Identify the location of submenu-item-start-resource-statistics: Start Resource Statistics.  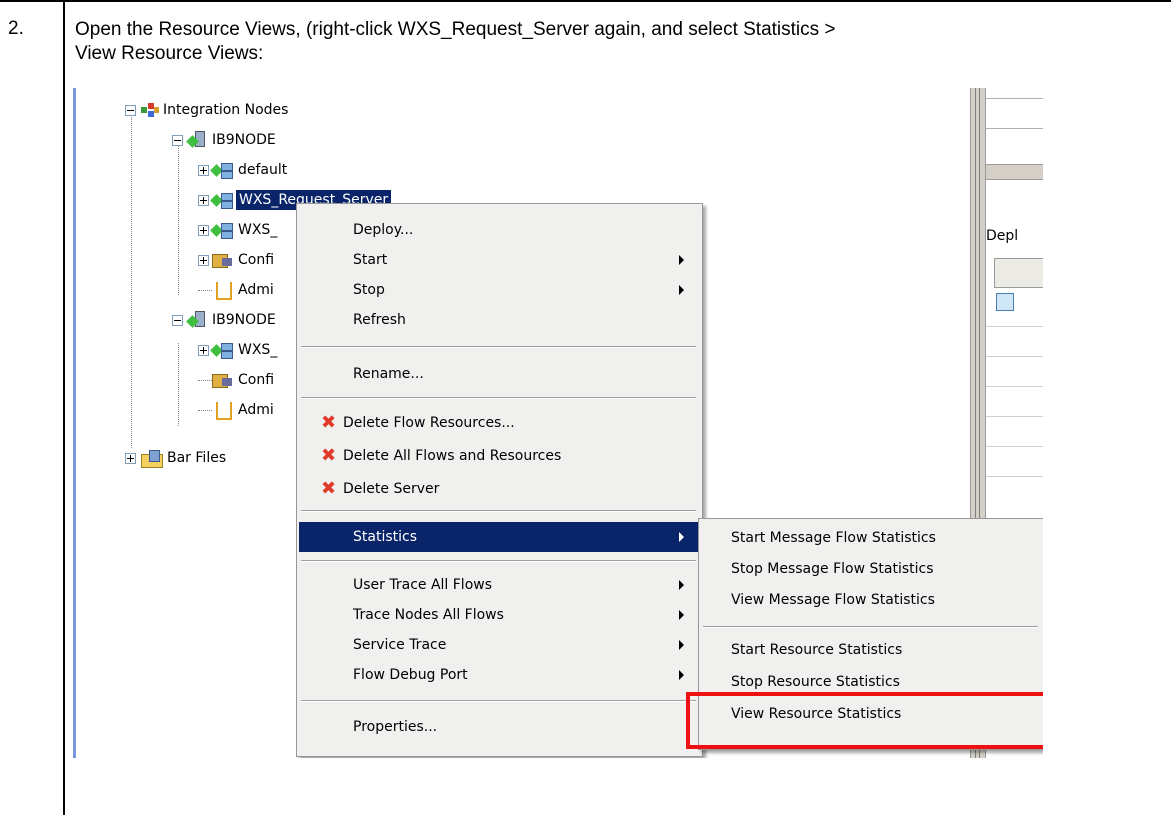
(870, 650).